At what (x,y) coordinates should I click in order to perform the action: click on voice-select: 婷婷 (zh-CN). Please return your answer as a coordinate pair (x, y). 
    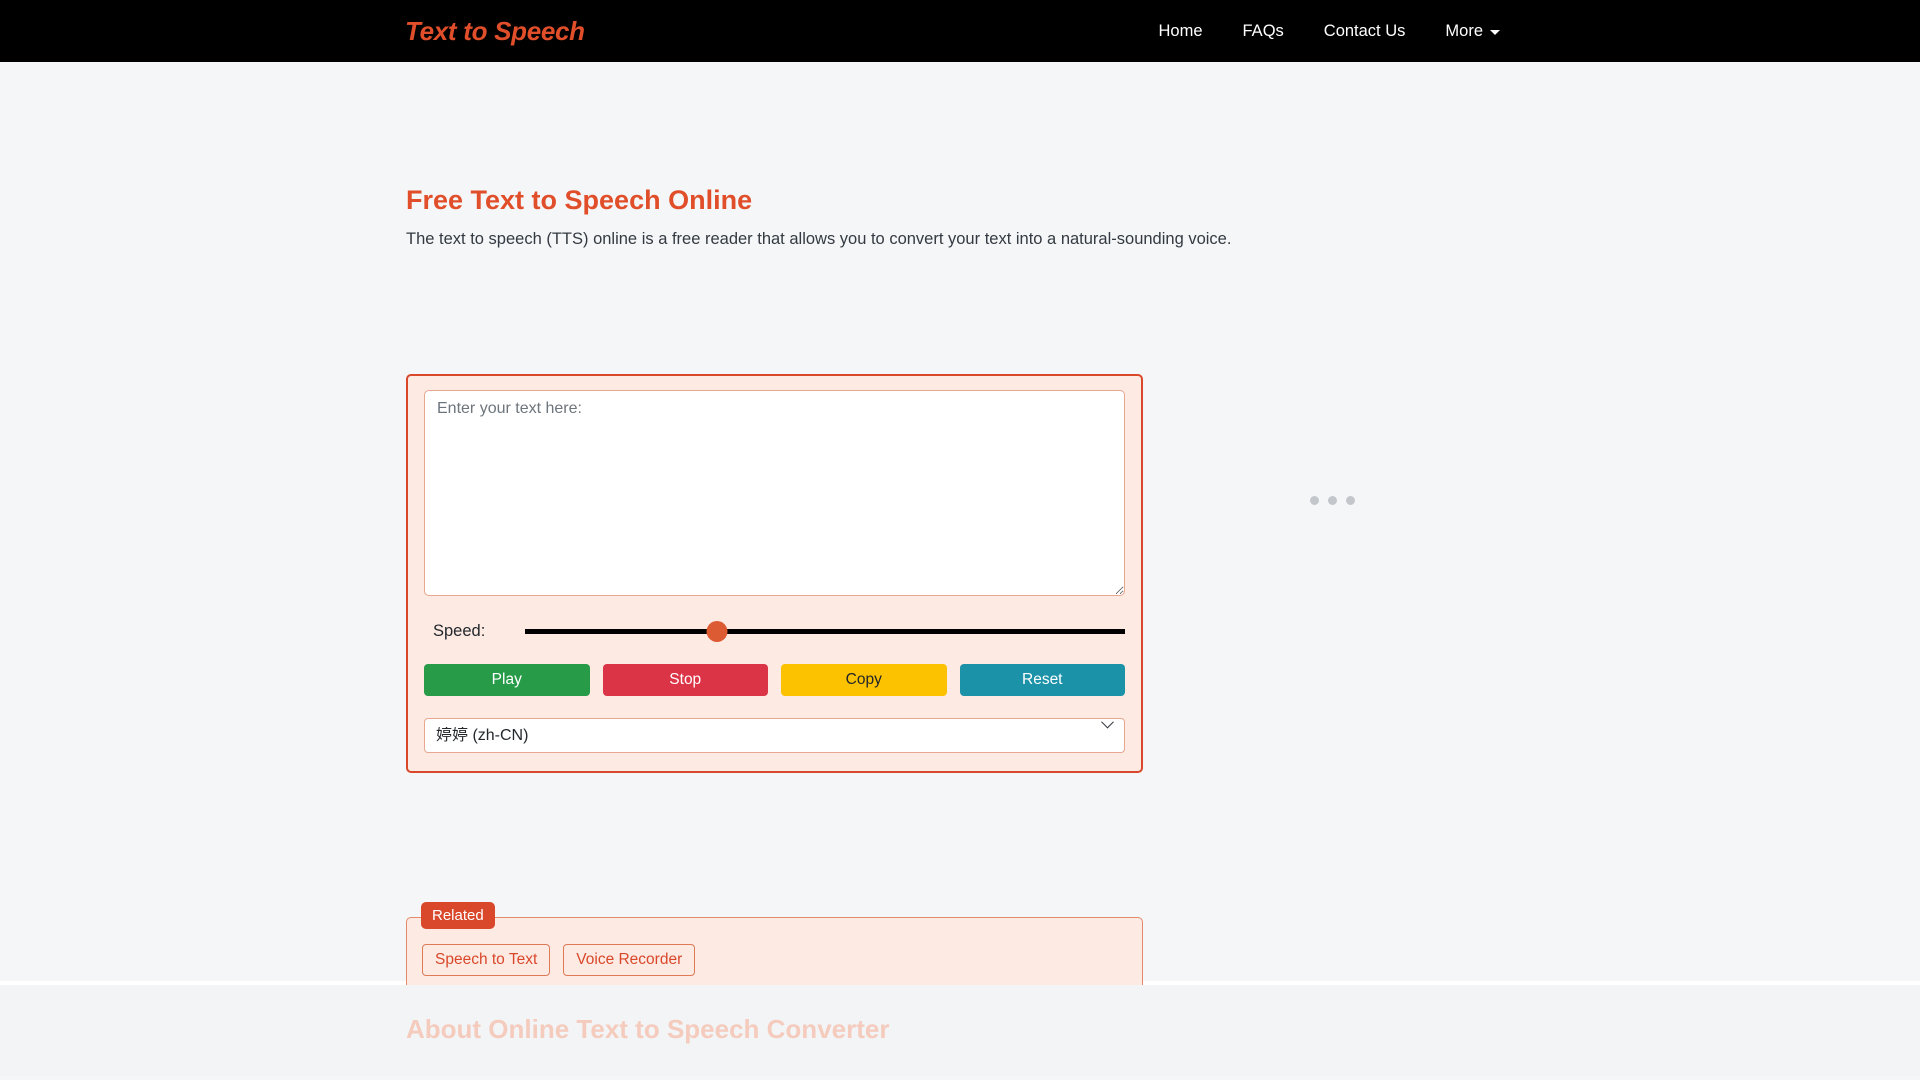
    Looking at the image, I should click on (774, 735).